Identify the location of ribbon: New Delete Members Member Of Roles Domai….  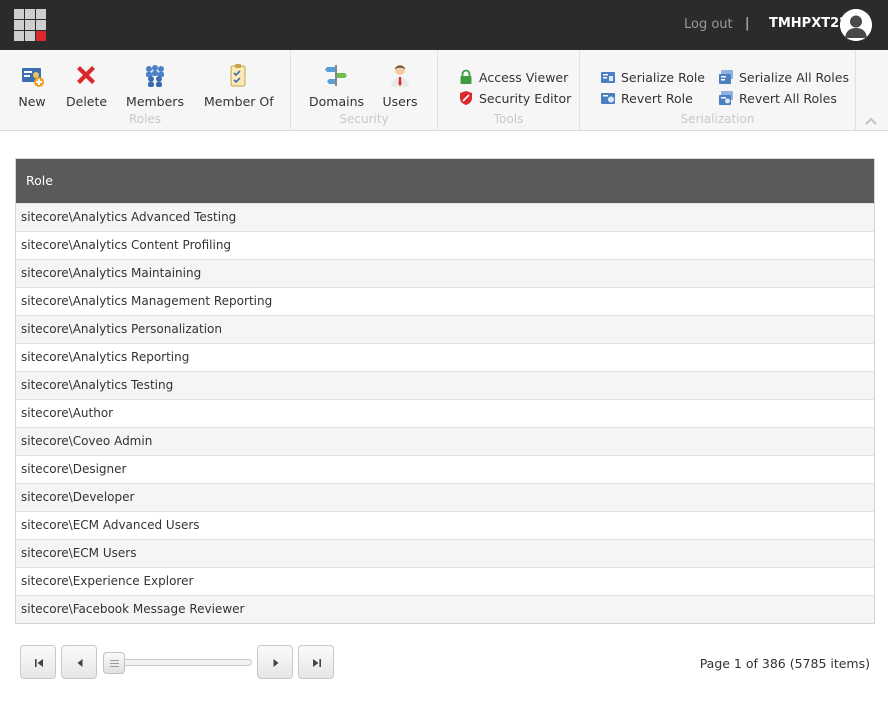
(444, 90).